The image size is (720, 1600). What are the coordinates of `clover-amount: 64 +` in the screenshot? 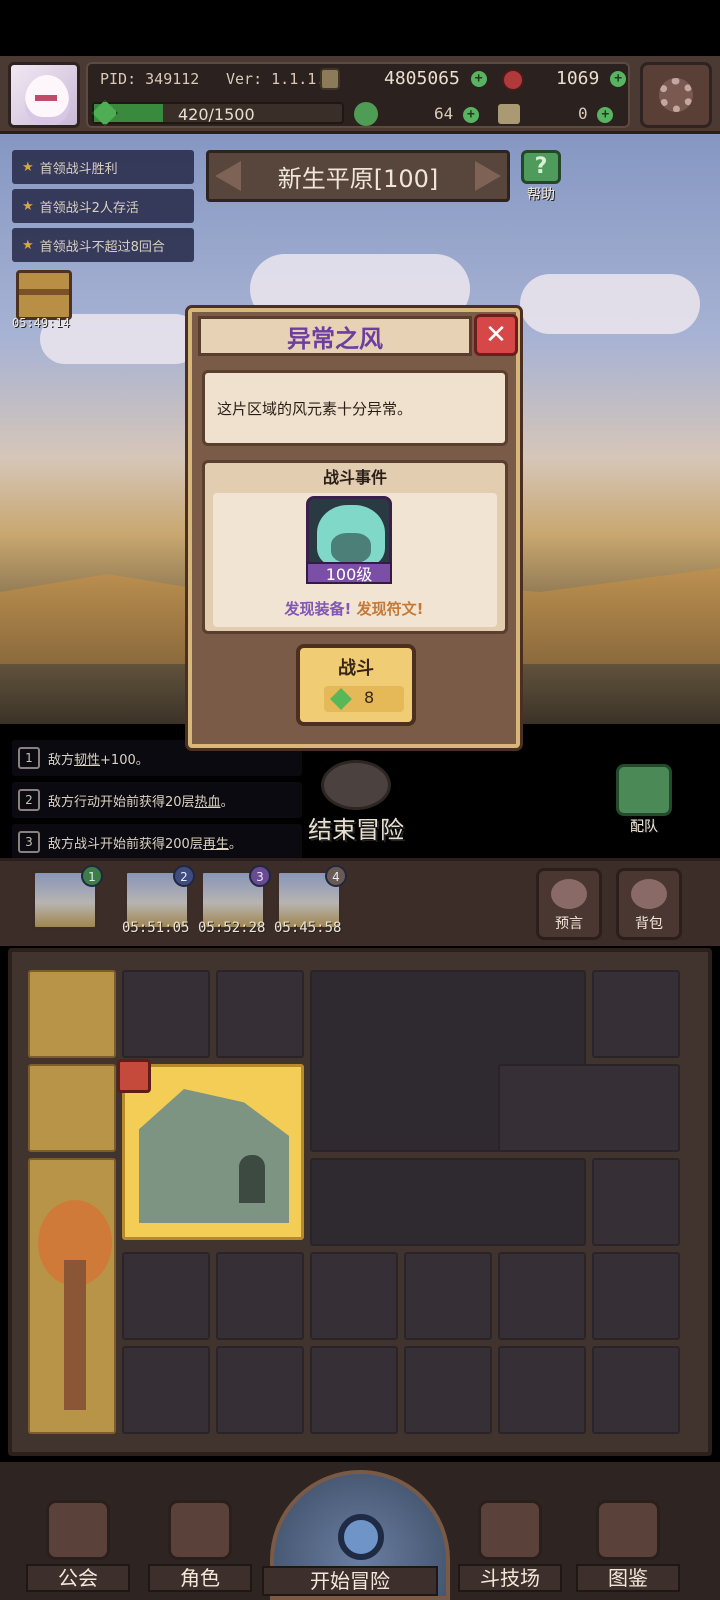 It's located at (456, 119).